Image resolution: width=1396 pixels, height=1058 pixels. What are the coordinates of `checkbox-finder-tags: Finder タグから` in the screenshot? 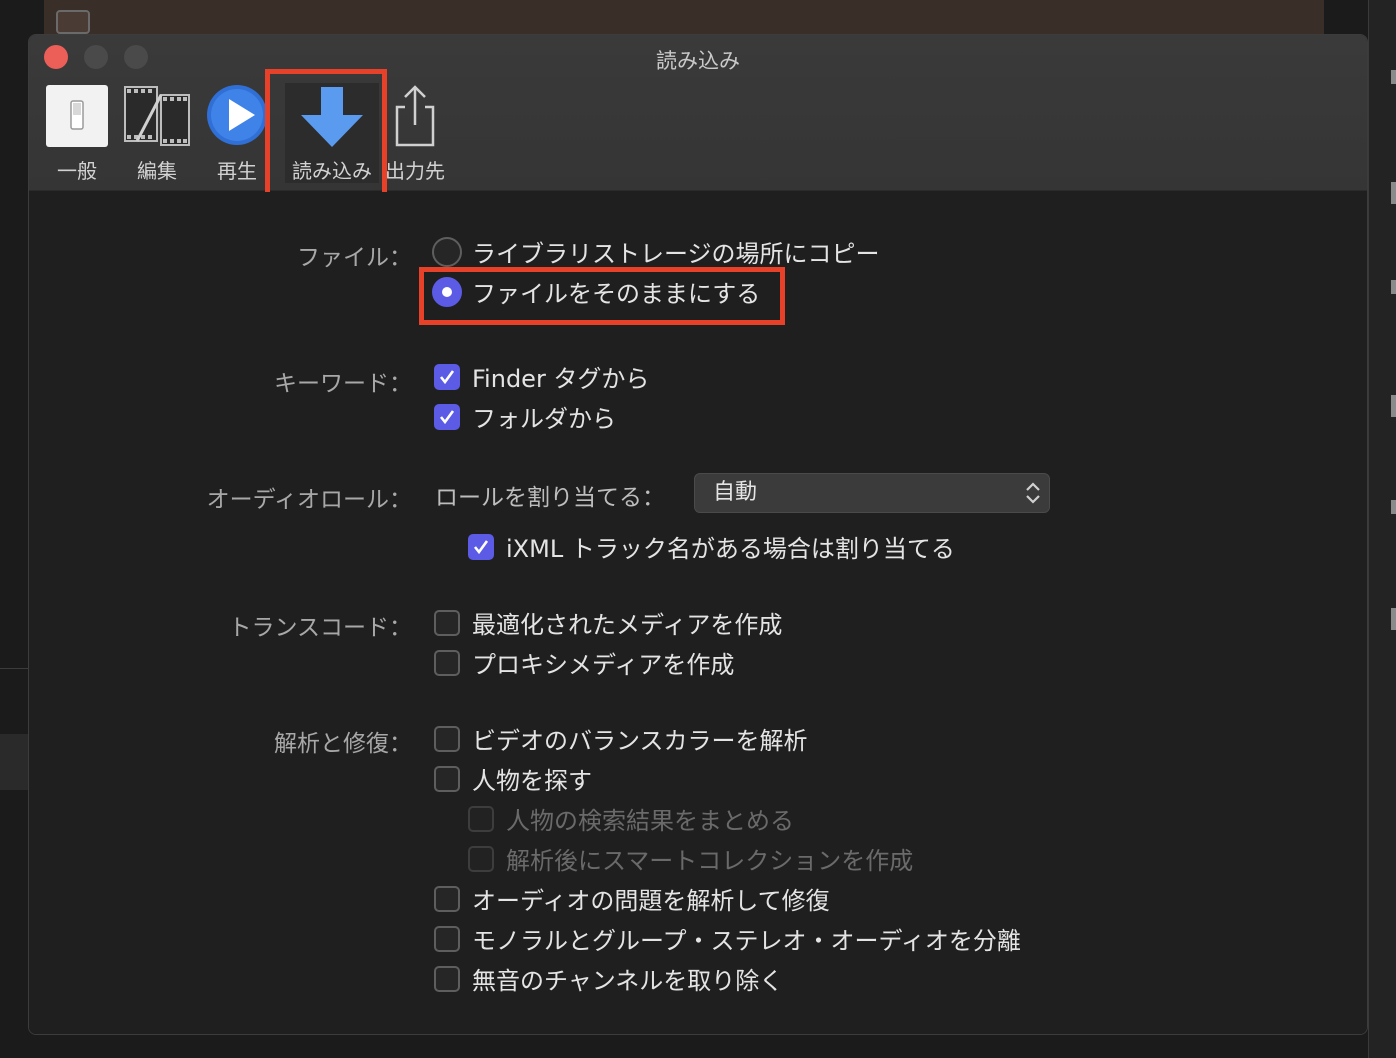 It's located at (541, 376).